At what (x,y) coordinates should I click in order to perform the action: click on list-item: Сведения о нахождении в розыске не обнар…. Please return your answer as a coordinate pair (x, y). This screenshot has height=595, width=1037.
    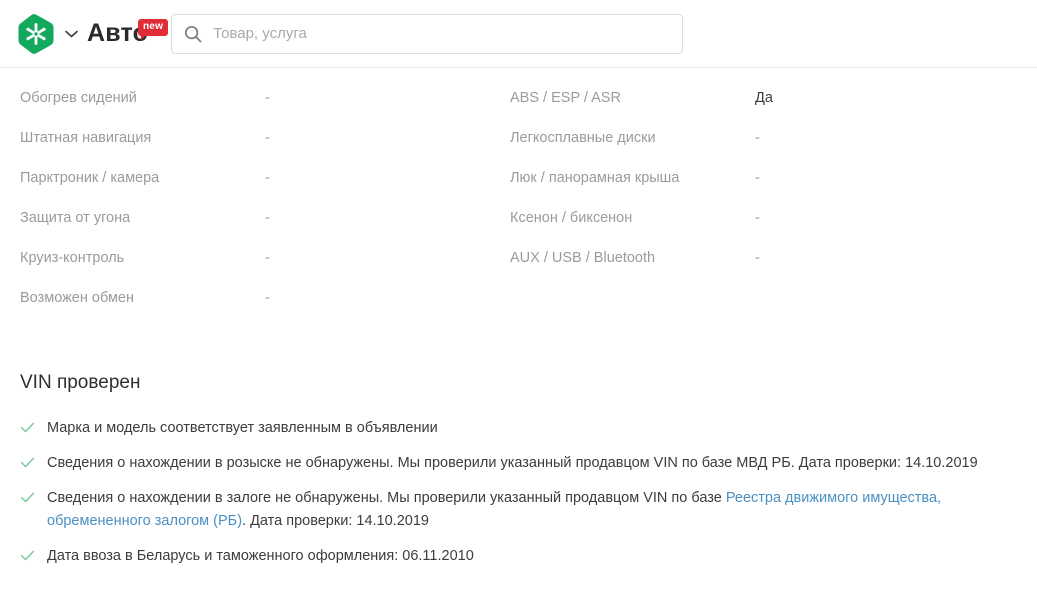
    Looking at the image, I should click on (518, 463).